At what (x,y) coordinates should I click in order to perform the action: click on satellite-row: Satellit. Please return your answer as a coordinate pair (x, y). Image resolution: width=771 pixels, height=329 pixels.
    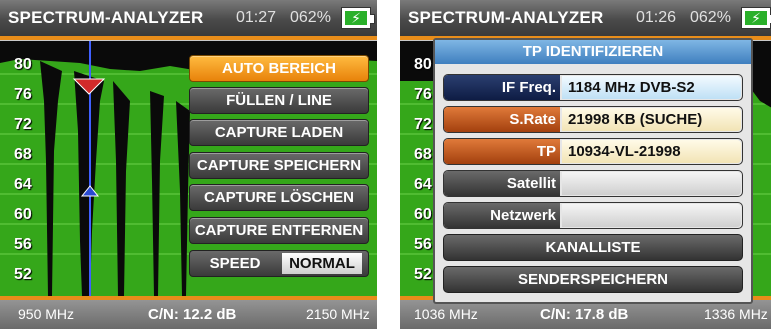
    Looking at the image, I should click on (593, 183).